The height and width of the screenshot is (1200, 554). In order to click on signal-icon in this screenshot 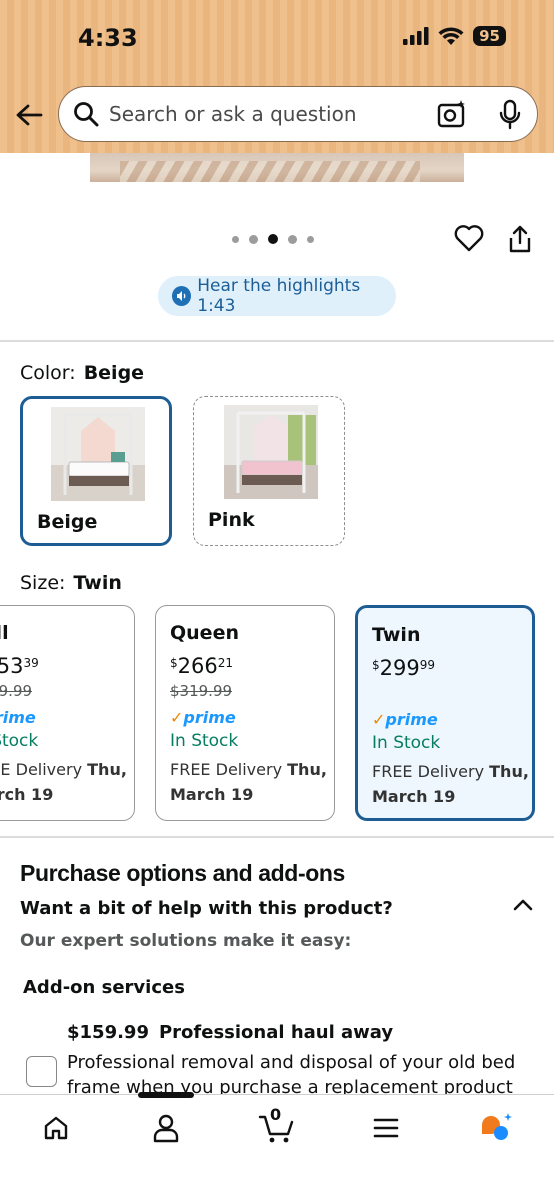, I will do `click(416, 36)`.